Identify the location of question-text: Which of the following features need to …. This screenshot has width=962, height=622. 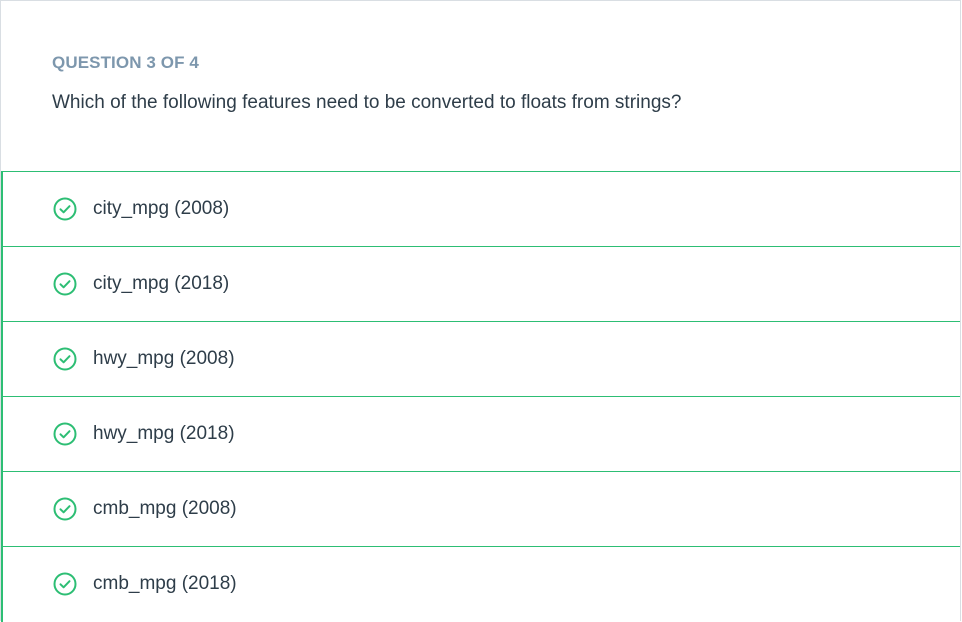
(367, 102).